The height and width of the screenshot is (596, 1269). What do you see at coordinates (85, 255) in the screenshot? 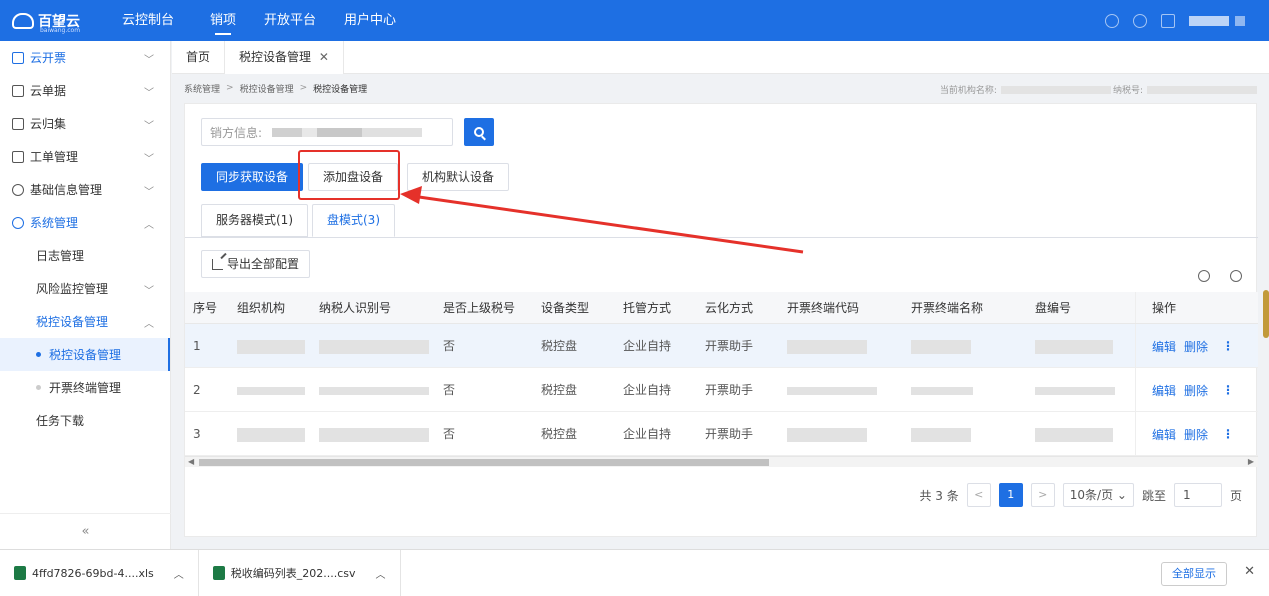
I see `sidebar-sub-log: 日志管理` at bounding box center [85, 255].